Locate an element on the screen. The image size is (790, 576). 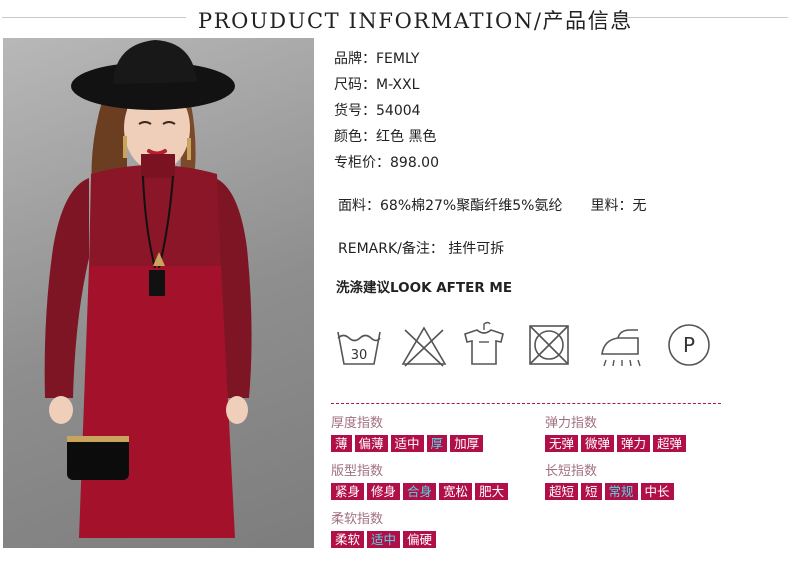
section-title: PROUDUCT INFORMATION/产品信息 is located at coordinates (415, 21).